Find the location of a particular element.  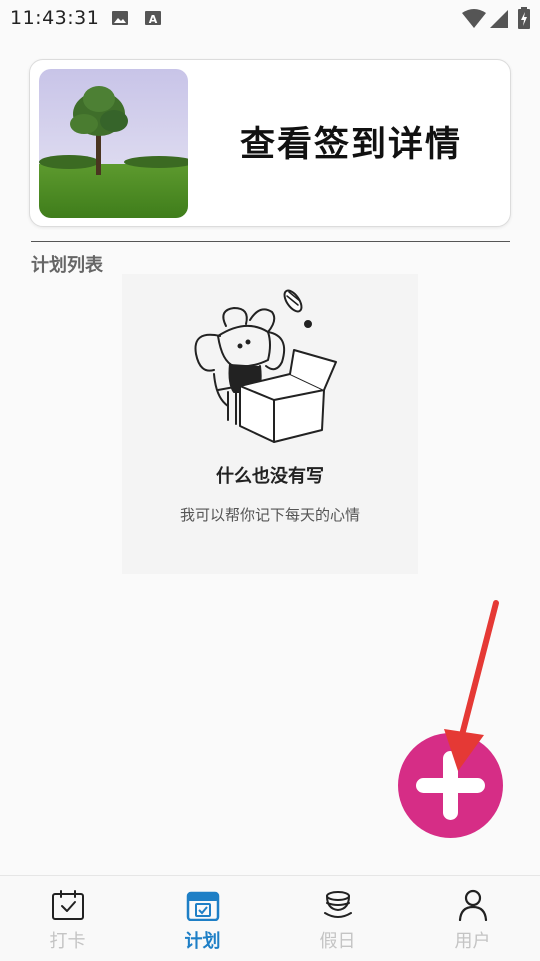

signal-icon is located at coordinates (499, 21).